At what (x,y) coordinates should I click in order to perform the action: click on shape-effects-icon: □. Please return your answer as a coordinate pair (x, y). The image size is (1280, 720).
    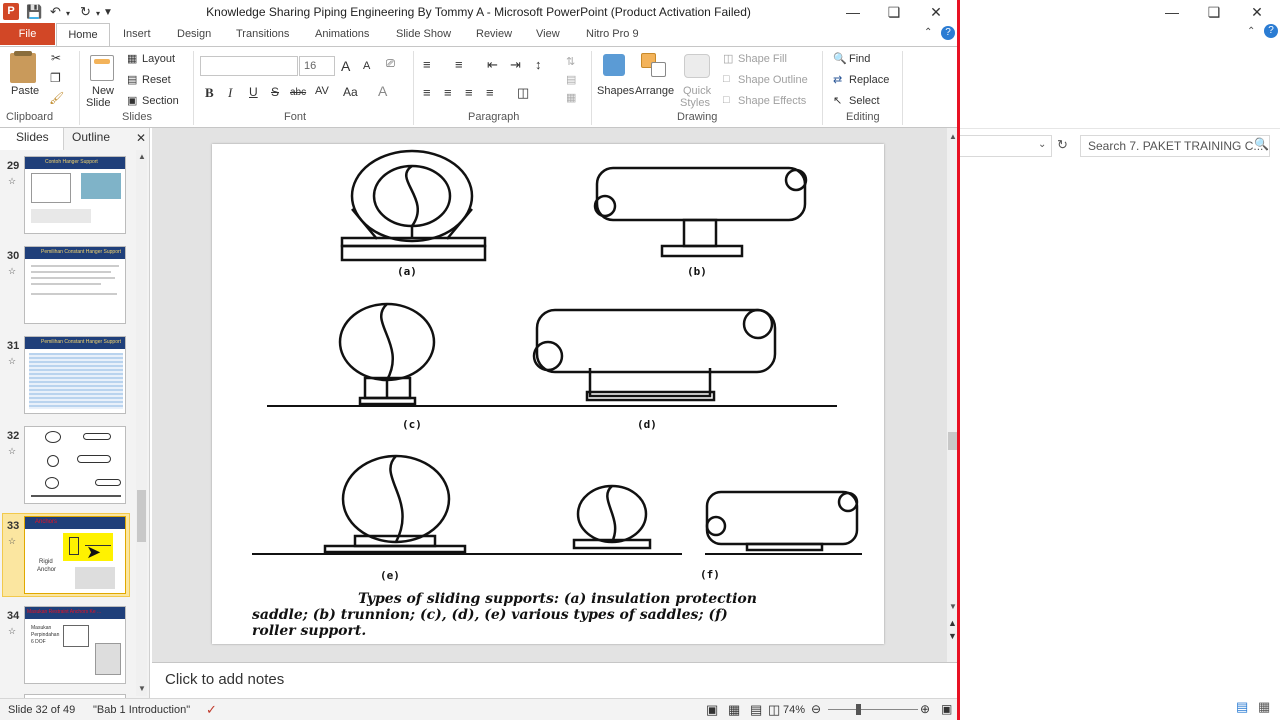
    Looking at the image, I should click on (726, 100).